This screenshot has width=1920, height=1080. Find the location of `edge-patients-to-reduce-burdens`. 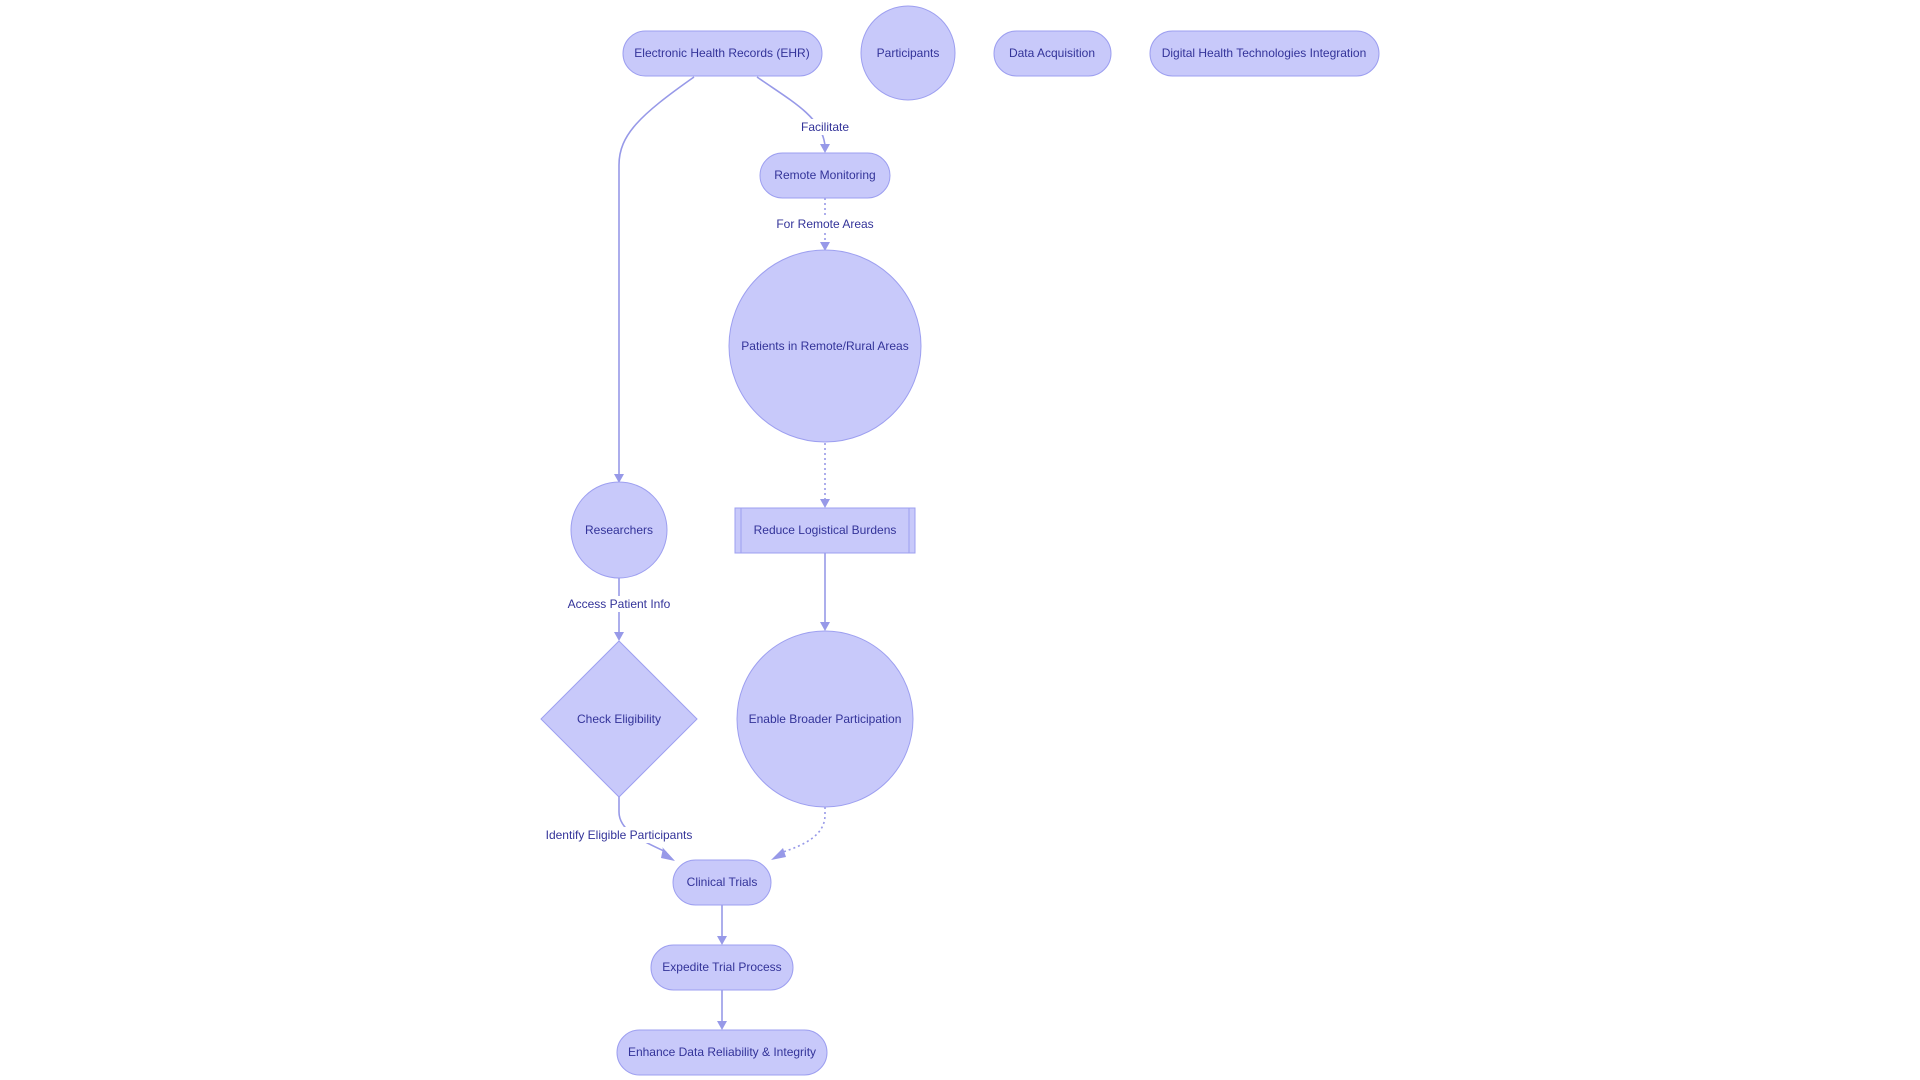

edge-patients-to-reduce-burdens is located at coordinates (825, 475).